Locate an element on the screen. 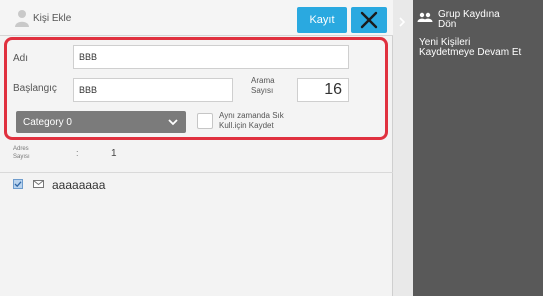 Image resolution: width=543 pixels, height=296 pixels. list-item-name: aaaaaaaa is located at coordinates (79, 185).